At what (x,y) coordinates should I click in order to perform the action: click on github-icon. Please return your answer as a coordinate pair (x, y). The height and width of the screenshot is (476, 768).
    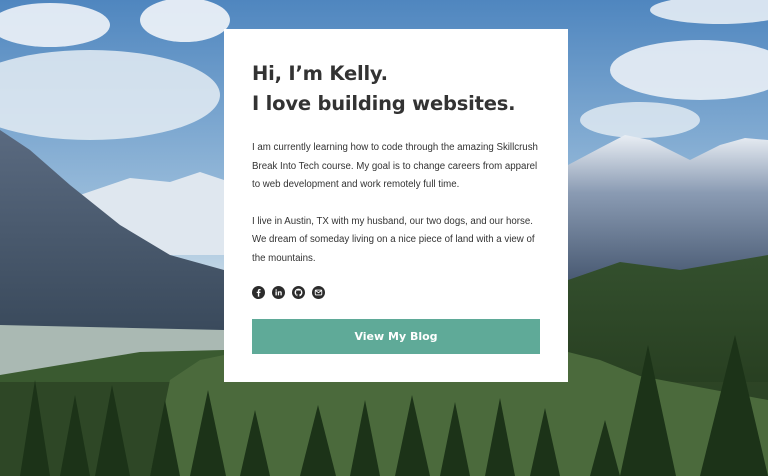
    Looking at the image, I should click on (298, 292).